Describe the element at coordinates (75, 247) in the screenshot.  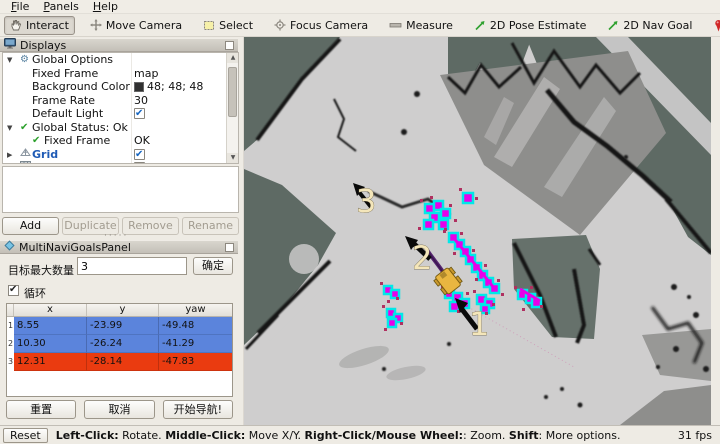
I see `goals-panel-title: MultiNaviGoalsPanel` at that location.